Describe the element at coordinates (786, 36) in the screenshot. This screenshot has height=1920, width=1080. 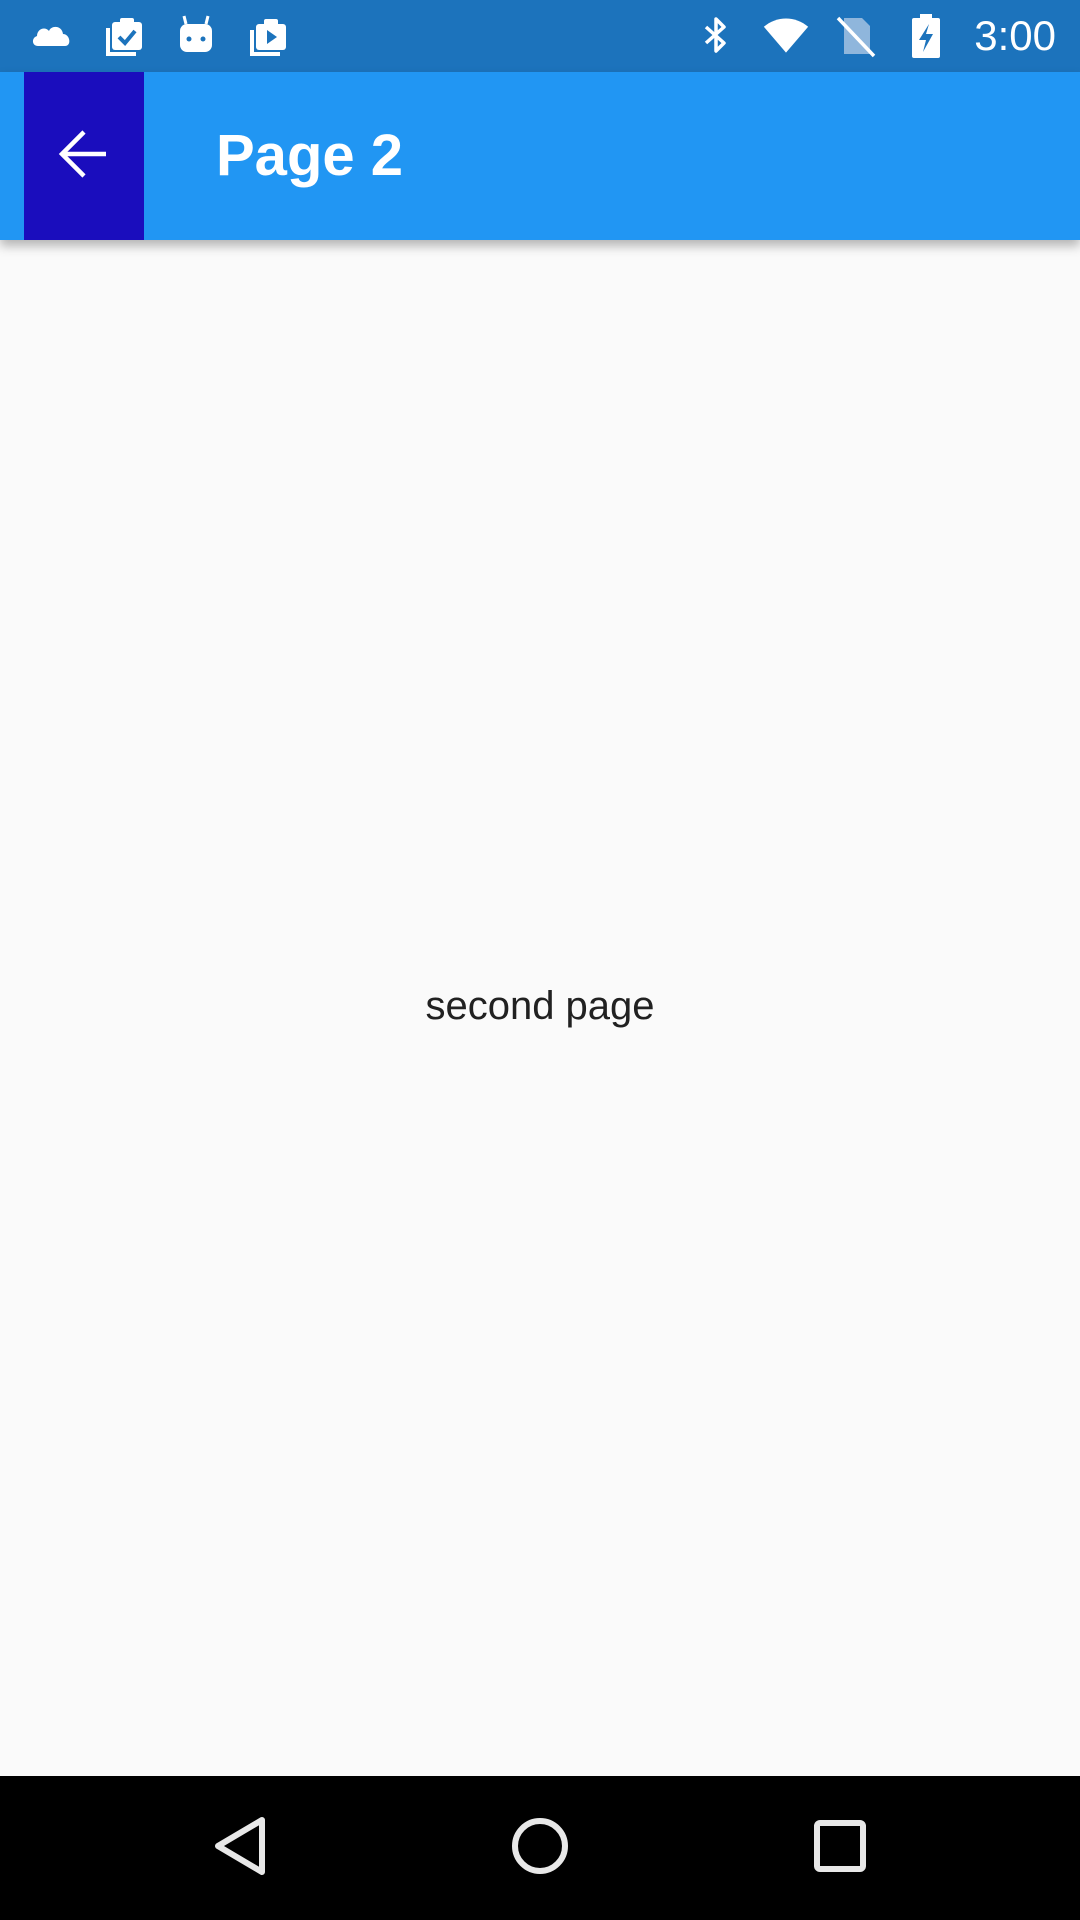
I see `wifi-icon` at that location.